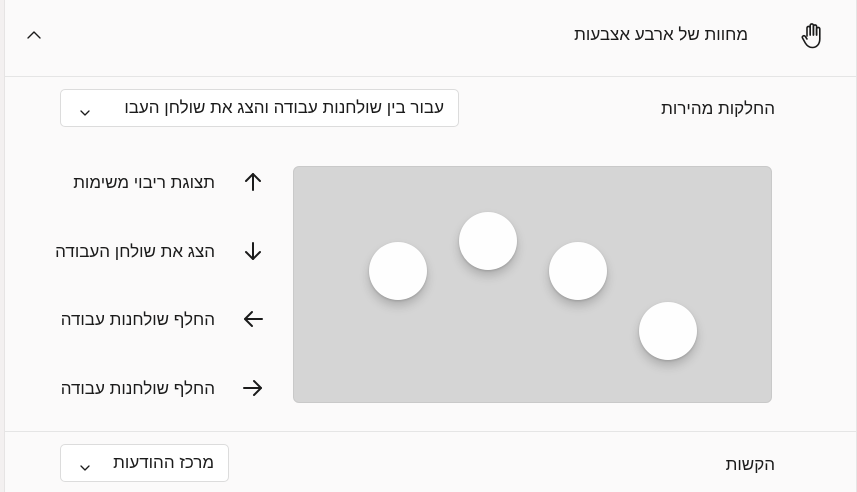 This screenshot has height=492, width=857. Describe the element at coordinates (813, 36) in the screenshot. I see `hand-icon` at that location.